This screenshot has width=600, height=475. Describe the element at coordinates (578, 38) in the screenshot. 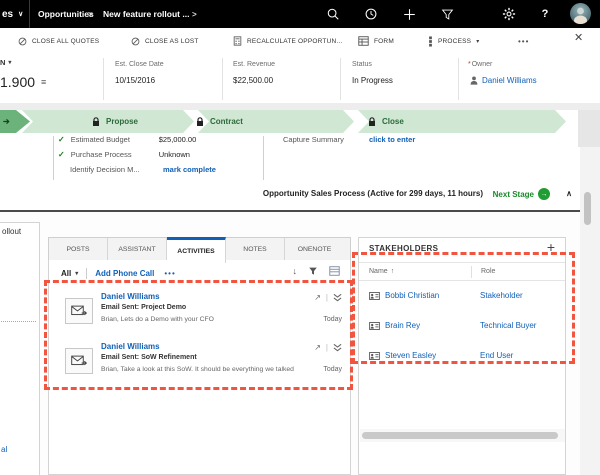

I see `close-icon: ✕` at that location.